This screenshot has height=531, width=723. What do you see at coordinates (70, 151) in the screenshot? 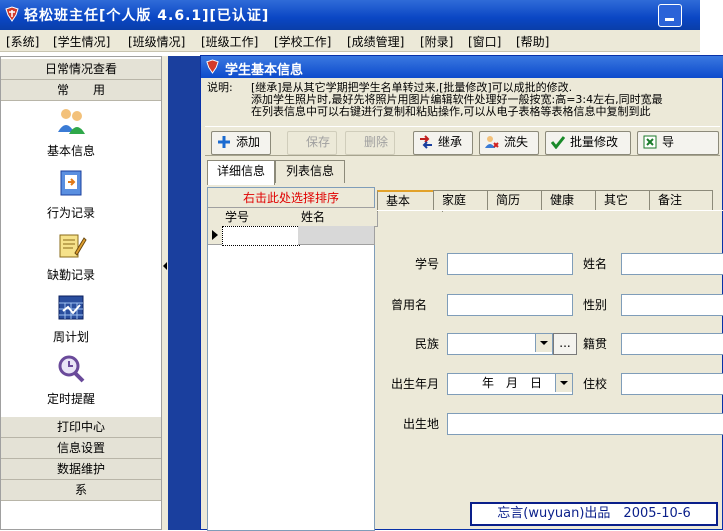
I see `nav-tool-label: 基本信息` at bounding box center [70, 151].